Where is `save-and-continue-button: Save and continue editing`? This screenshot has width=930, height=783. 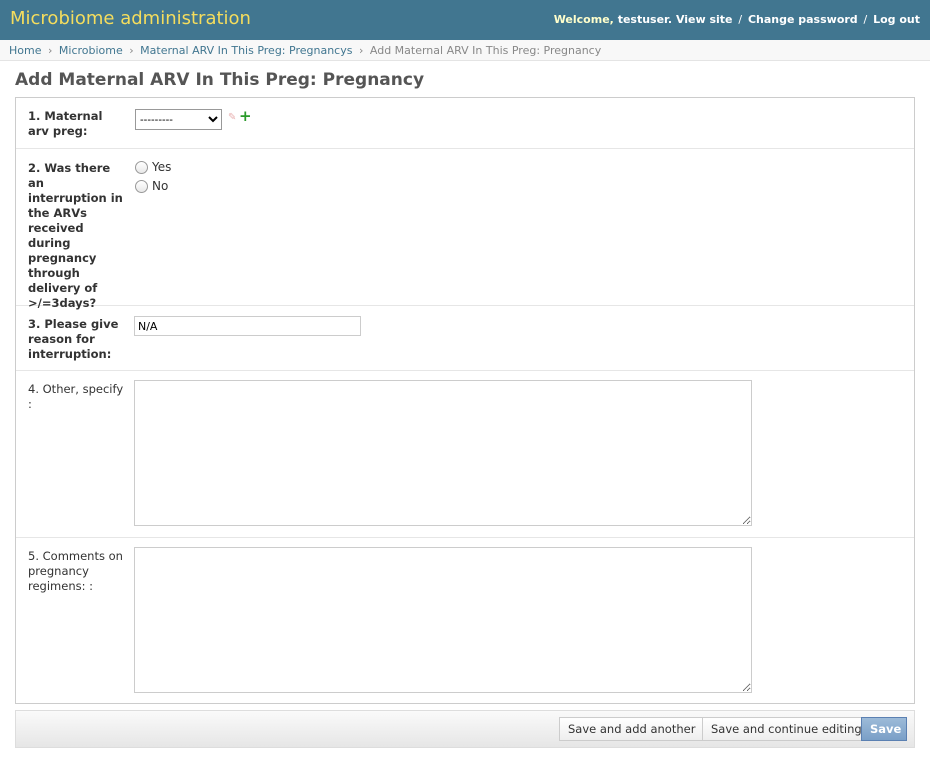
save-and-continue-button: Save and continue editing is located at coordinates (786, 729).